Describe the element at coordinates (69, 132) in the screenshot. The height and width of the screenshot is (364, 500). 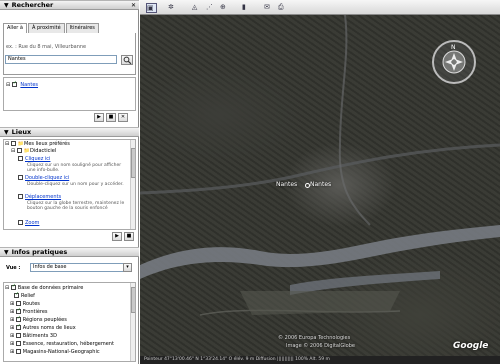
I see `places-panel-header: ▼ Lieux` at that location.